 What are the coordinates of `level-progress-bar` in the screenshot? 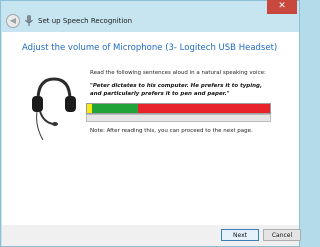 It's located at (178, 118).